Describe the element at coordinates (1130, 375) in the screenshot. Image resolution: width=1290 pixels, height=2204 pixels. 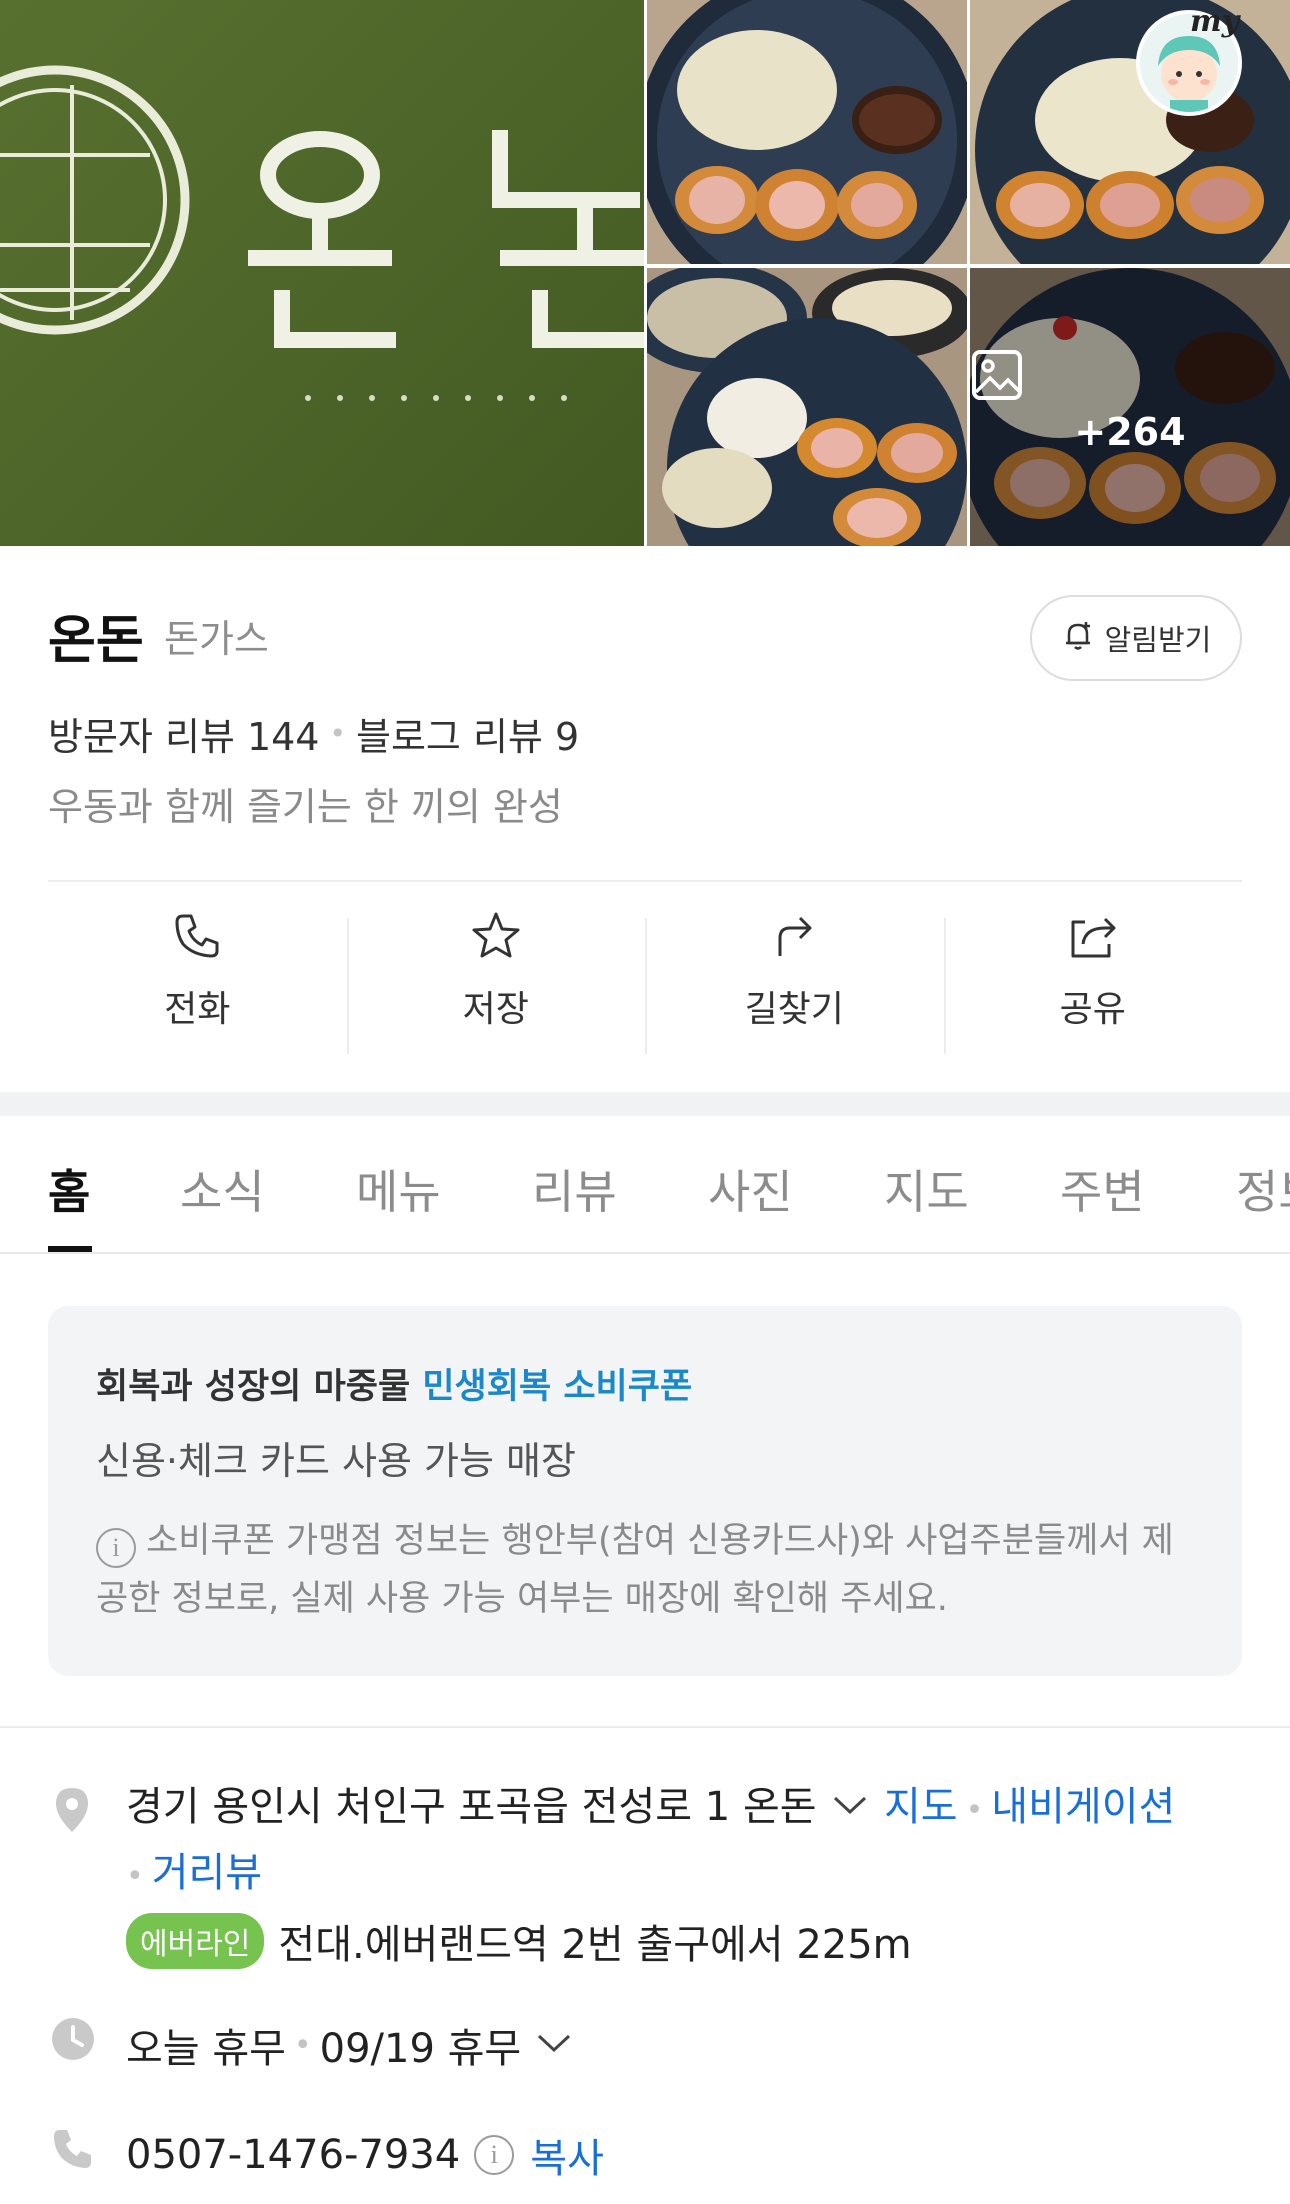
I see `image-icon` at that location.